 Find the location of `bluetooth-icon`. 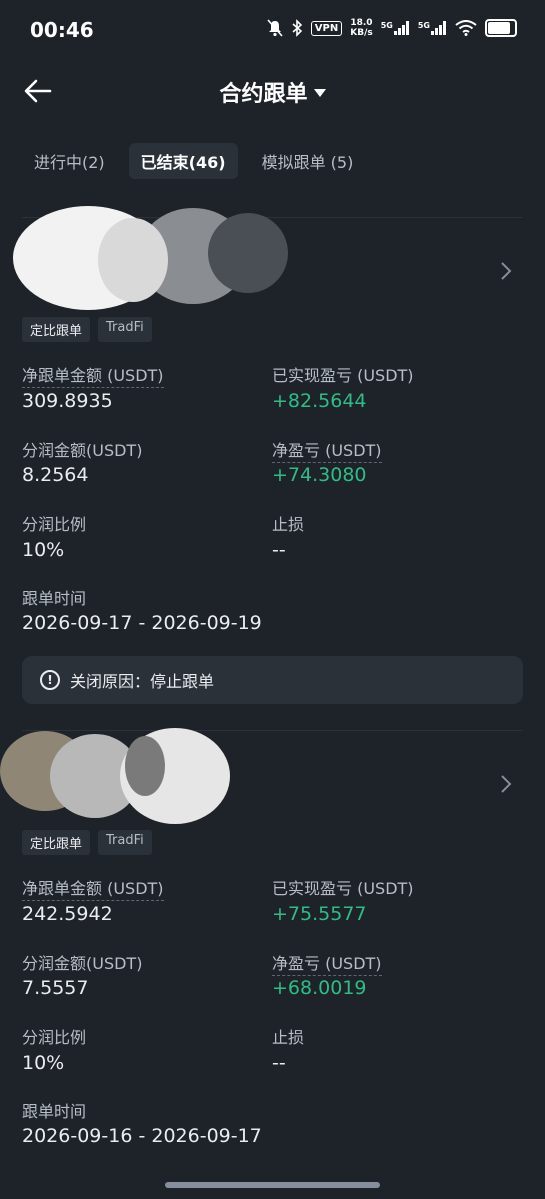

bluetooth-icon is located at coordinates (297, 28).